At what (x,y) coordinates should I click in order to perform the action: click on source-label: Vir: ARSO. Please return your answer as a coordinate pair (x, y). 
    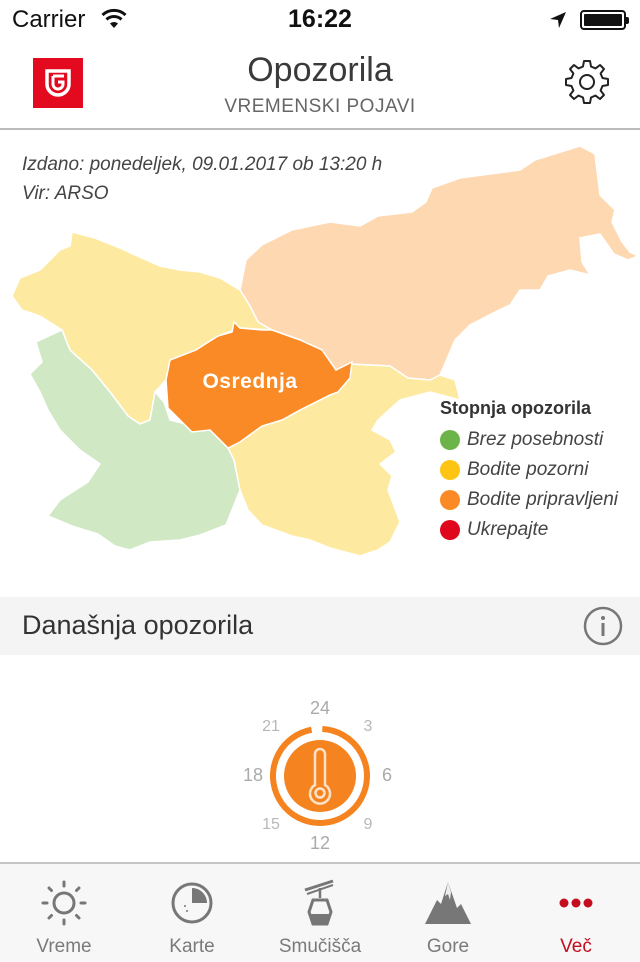
    Looking at the image, I should click on (65, 193).